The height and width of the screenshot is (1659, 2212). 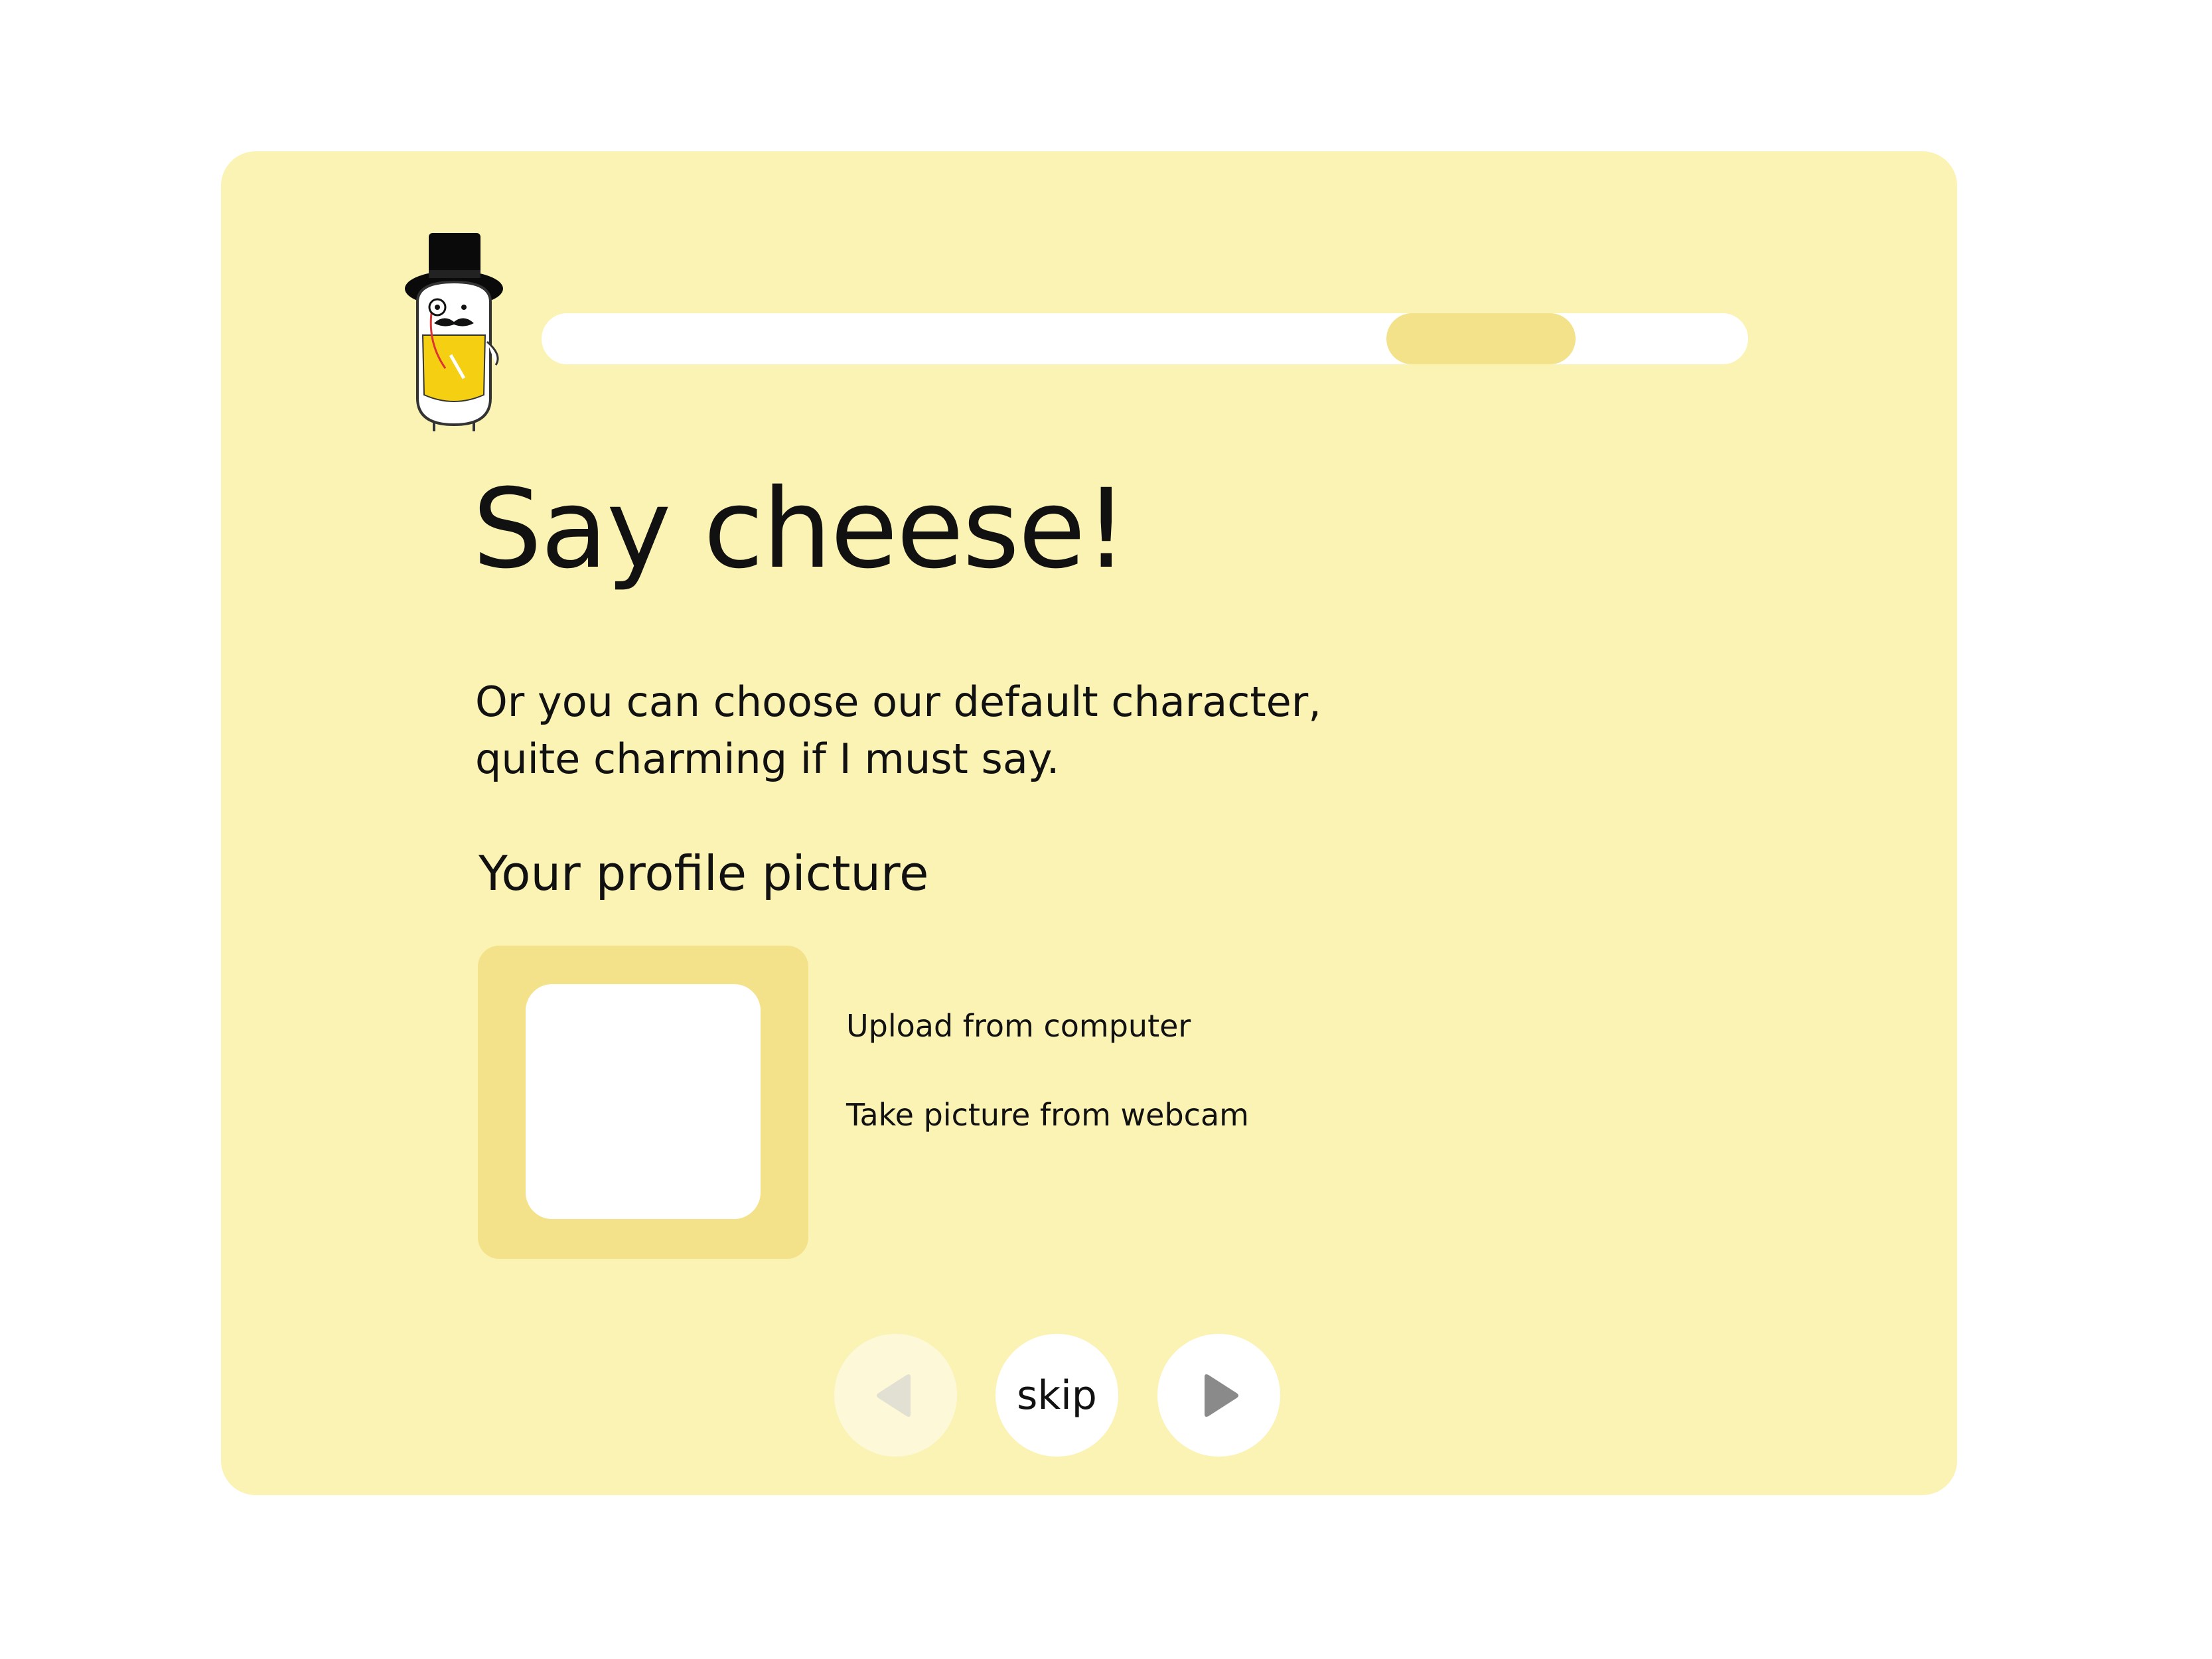 I want to click on subtitle-line-2: quite charming if I must say., so click(x=768, y=759).